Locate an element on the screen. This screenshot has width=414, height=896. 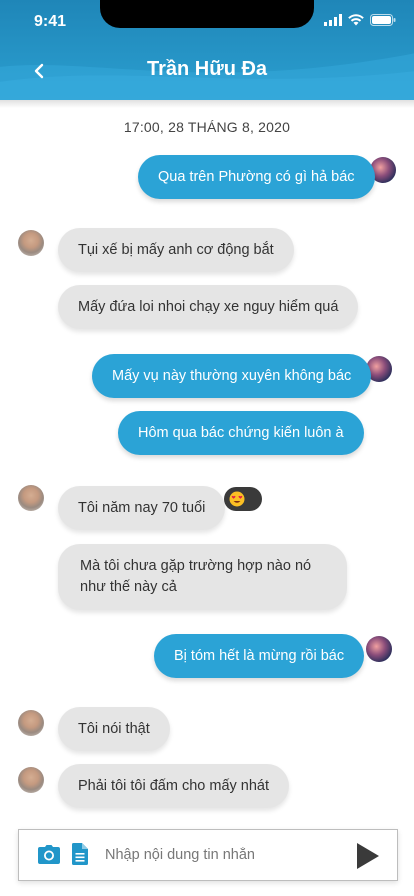
message-outgoing: Mấy vụ này thường xuyên không bác is located at coordinates (232, 376).